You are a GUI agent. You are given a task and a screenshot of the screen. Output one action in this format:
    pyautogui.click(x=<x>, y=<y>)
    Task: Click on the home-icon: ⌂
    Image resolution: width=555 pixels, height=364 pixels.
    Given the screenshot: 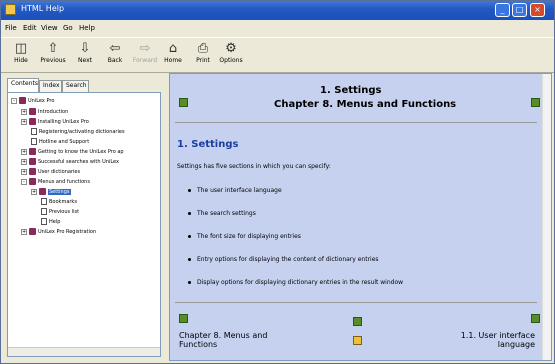 What is the action you would take?
    pyautogui.click(x=173, y=48)
    